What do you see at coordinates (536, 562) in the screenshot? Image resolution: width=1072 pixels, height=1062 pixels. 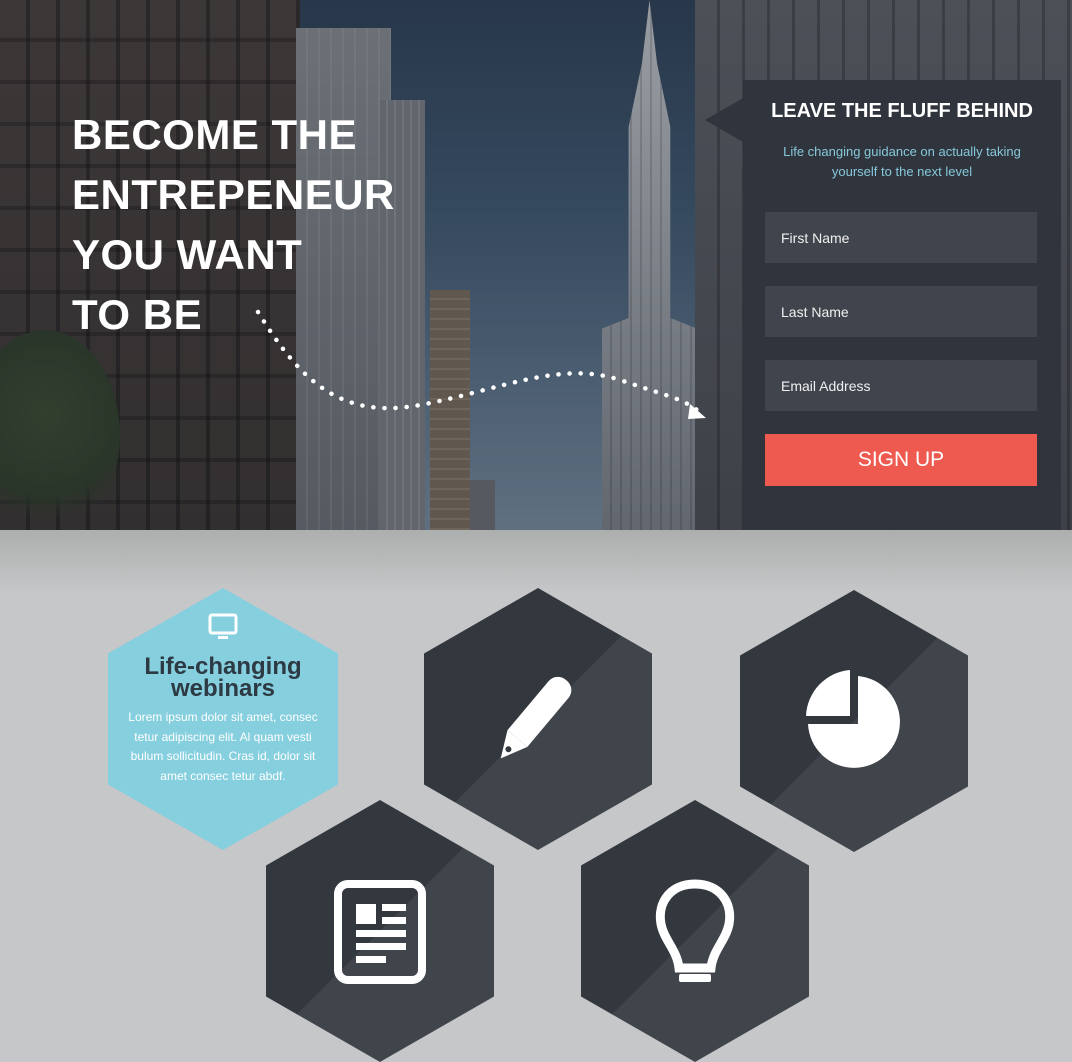 I see `section-transition` at bounding box center [536, 562].